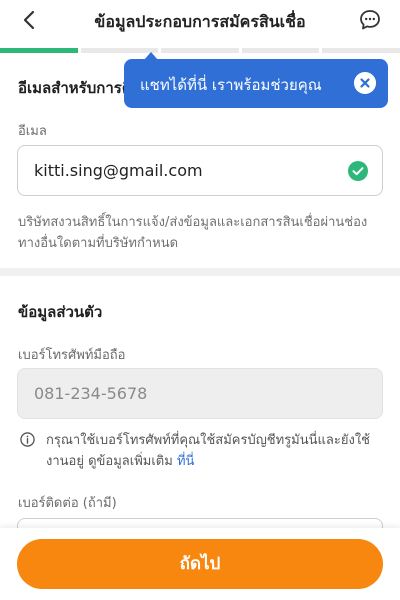  I want to click on check-circle-icon, so click(358, 171).